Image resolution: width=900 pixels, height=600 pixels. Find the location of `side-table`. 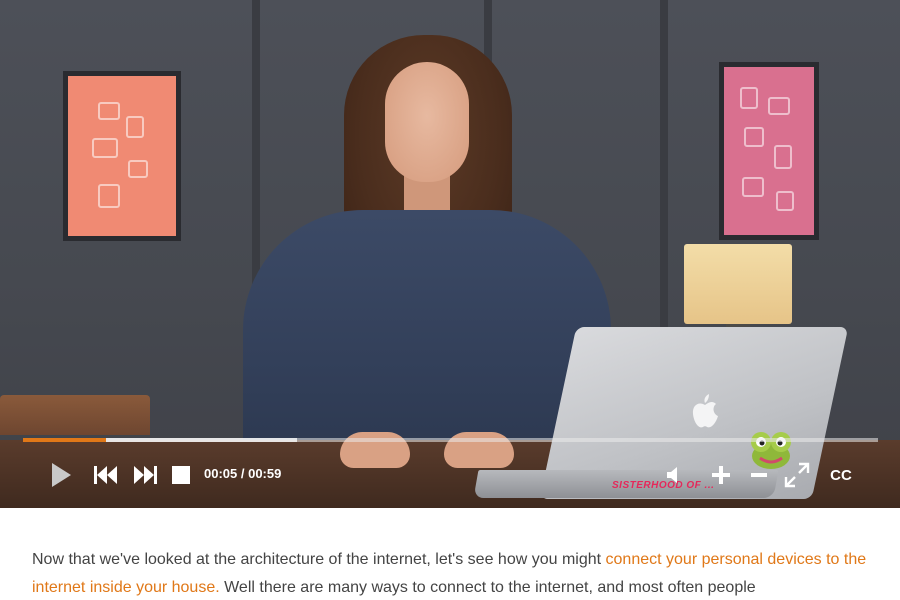

side-table is located at coordinates (75, 415).